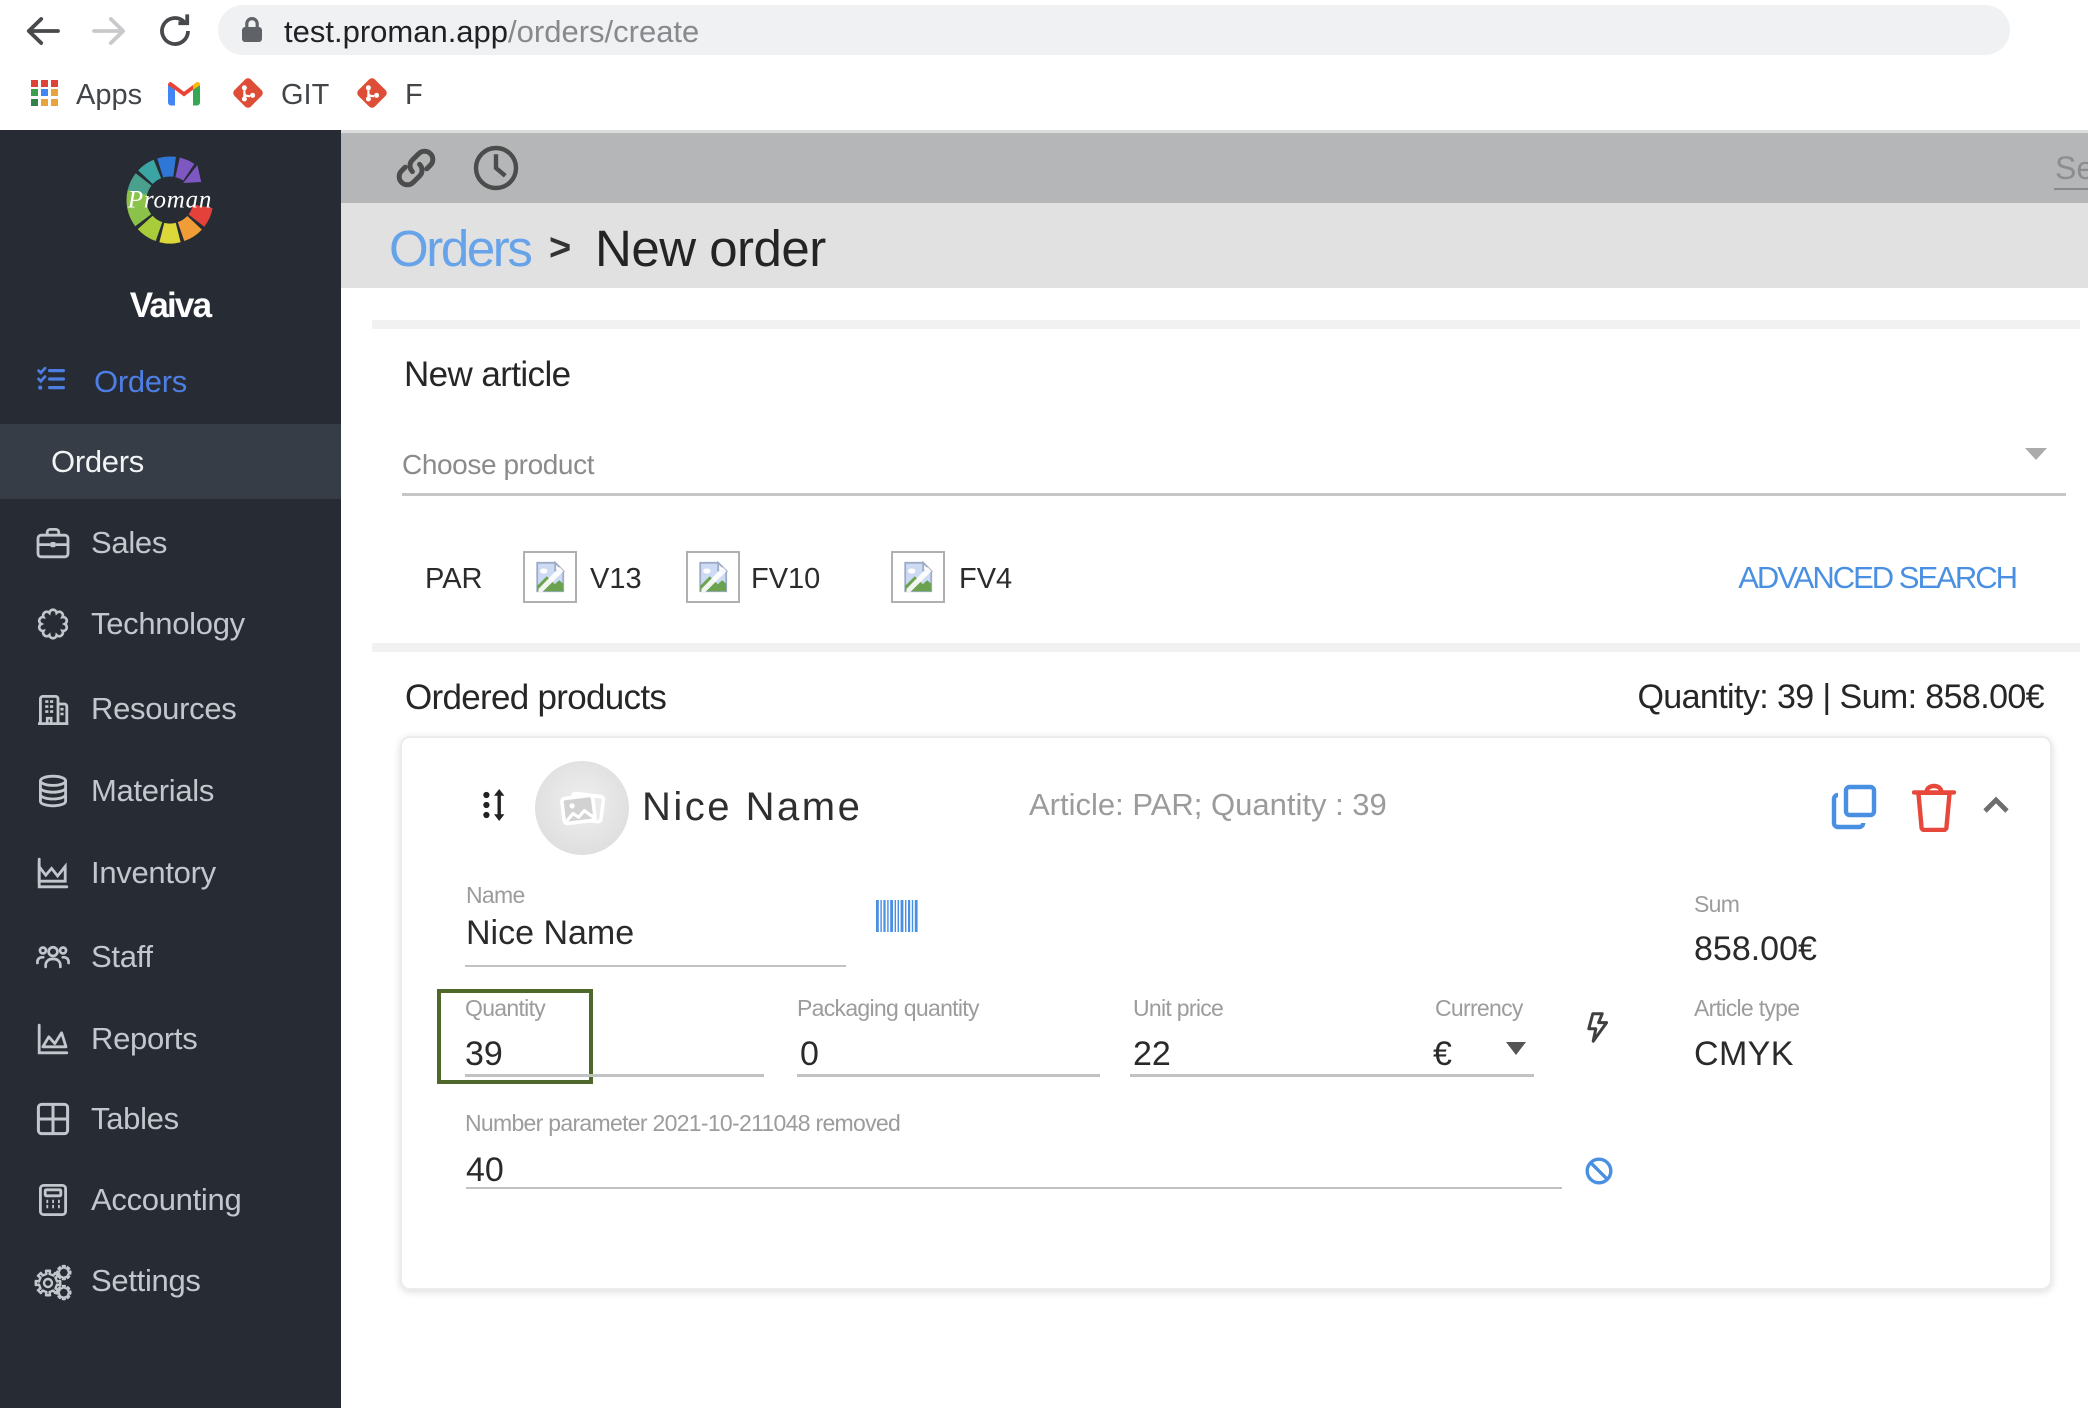 Image resolution: width=2088 pixels, height=1408 pixels. I want to click on svg-text: Proman, so click(169, 199).